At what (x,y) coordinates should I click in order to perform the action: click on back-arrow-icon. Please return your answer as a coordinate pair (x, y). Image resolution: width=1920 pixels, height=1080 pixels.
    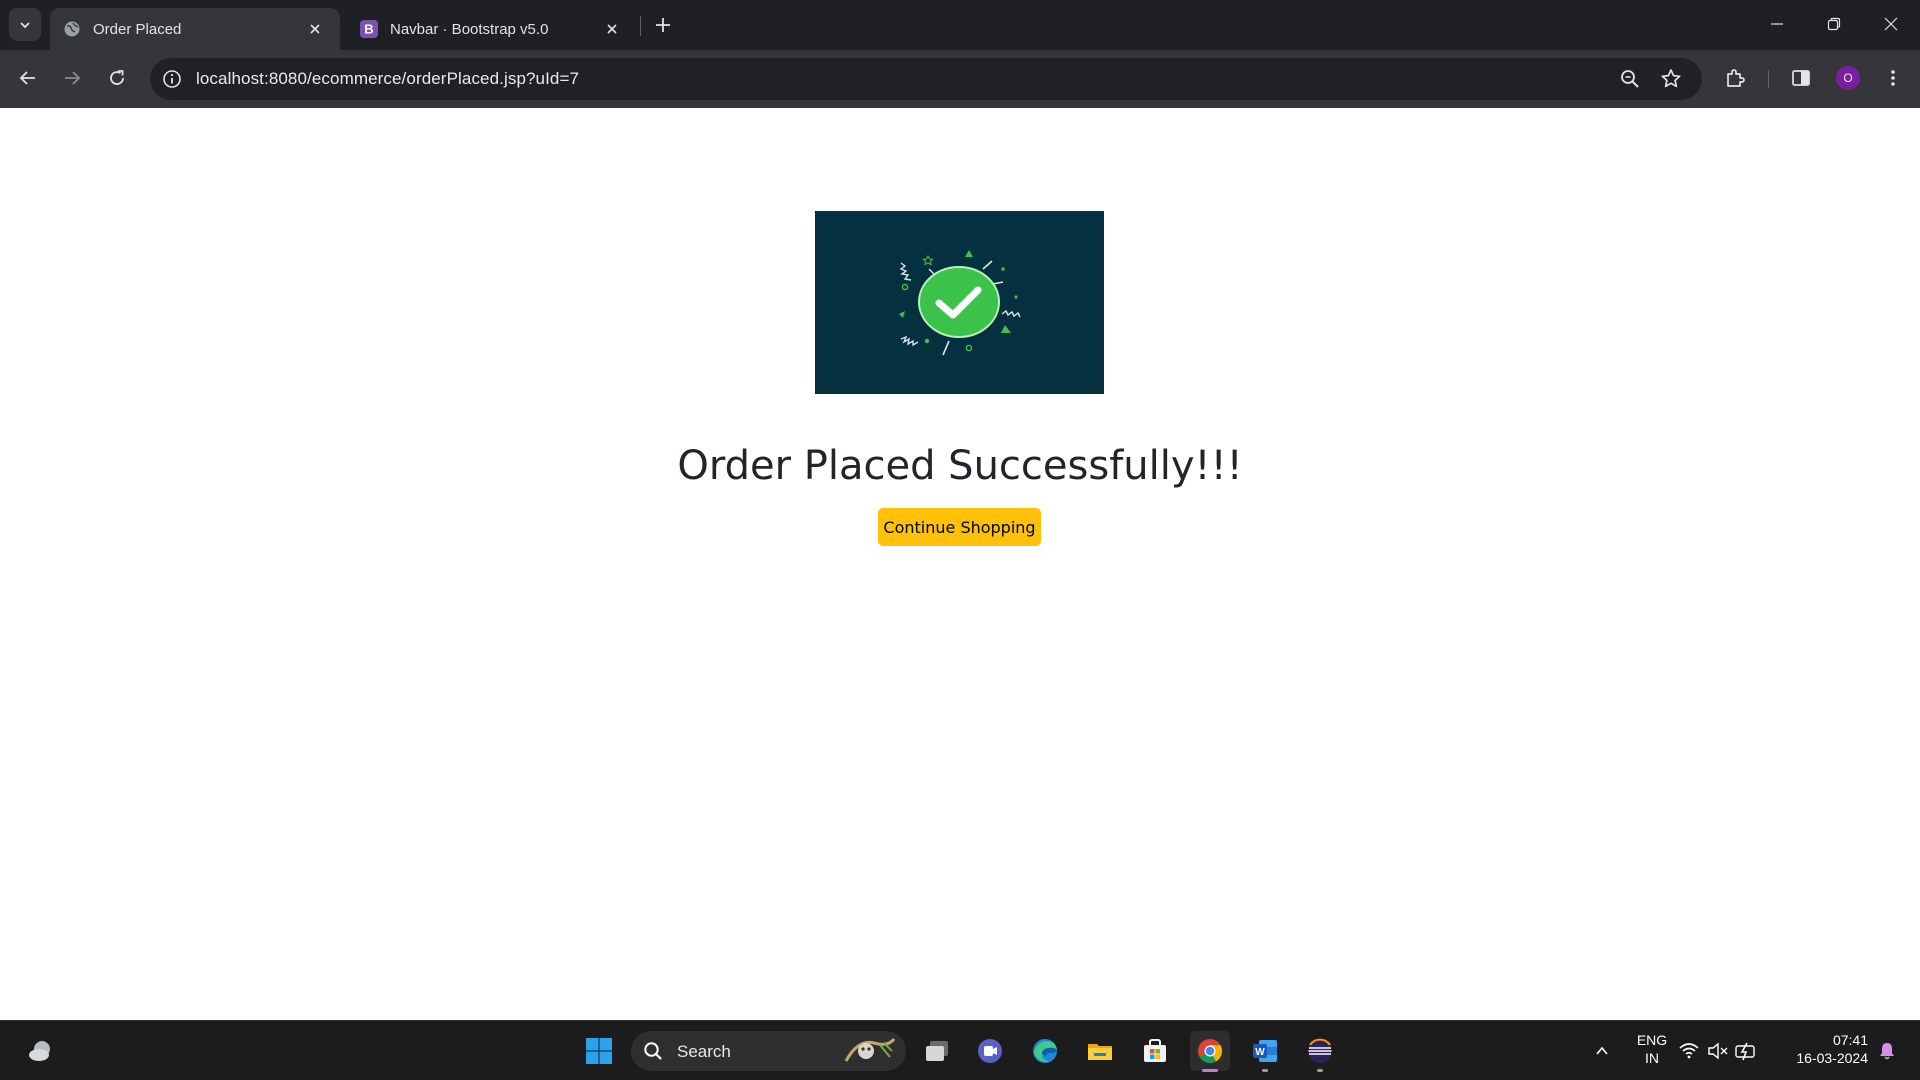
    Looking at the image, I should click on (27, 78).